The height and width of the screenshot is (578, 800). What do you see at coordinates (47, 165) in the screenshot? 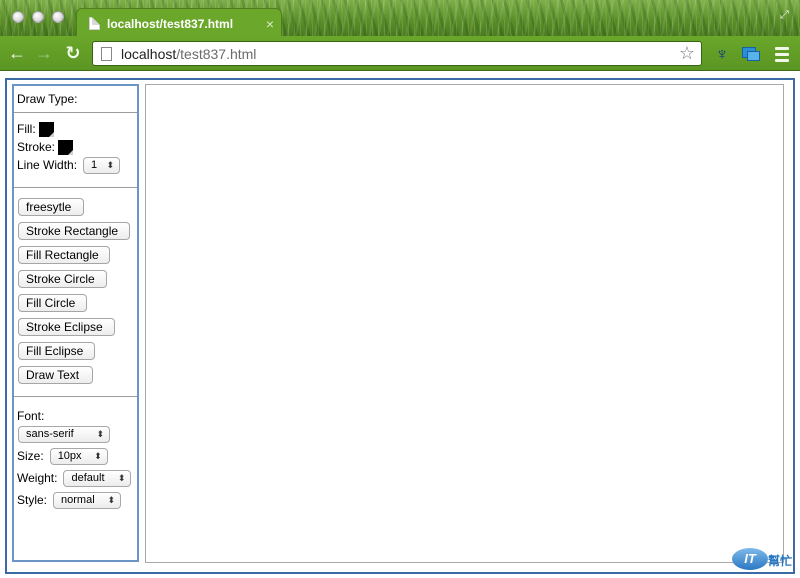
I see `line-width-label: Line Width:` at bounding box center [47, 165].